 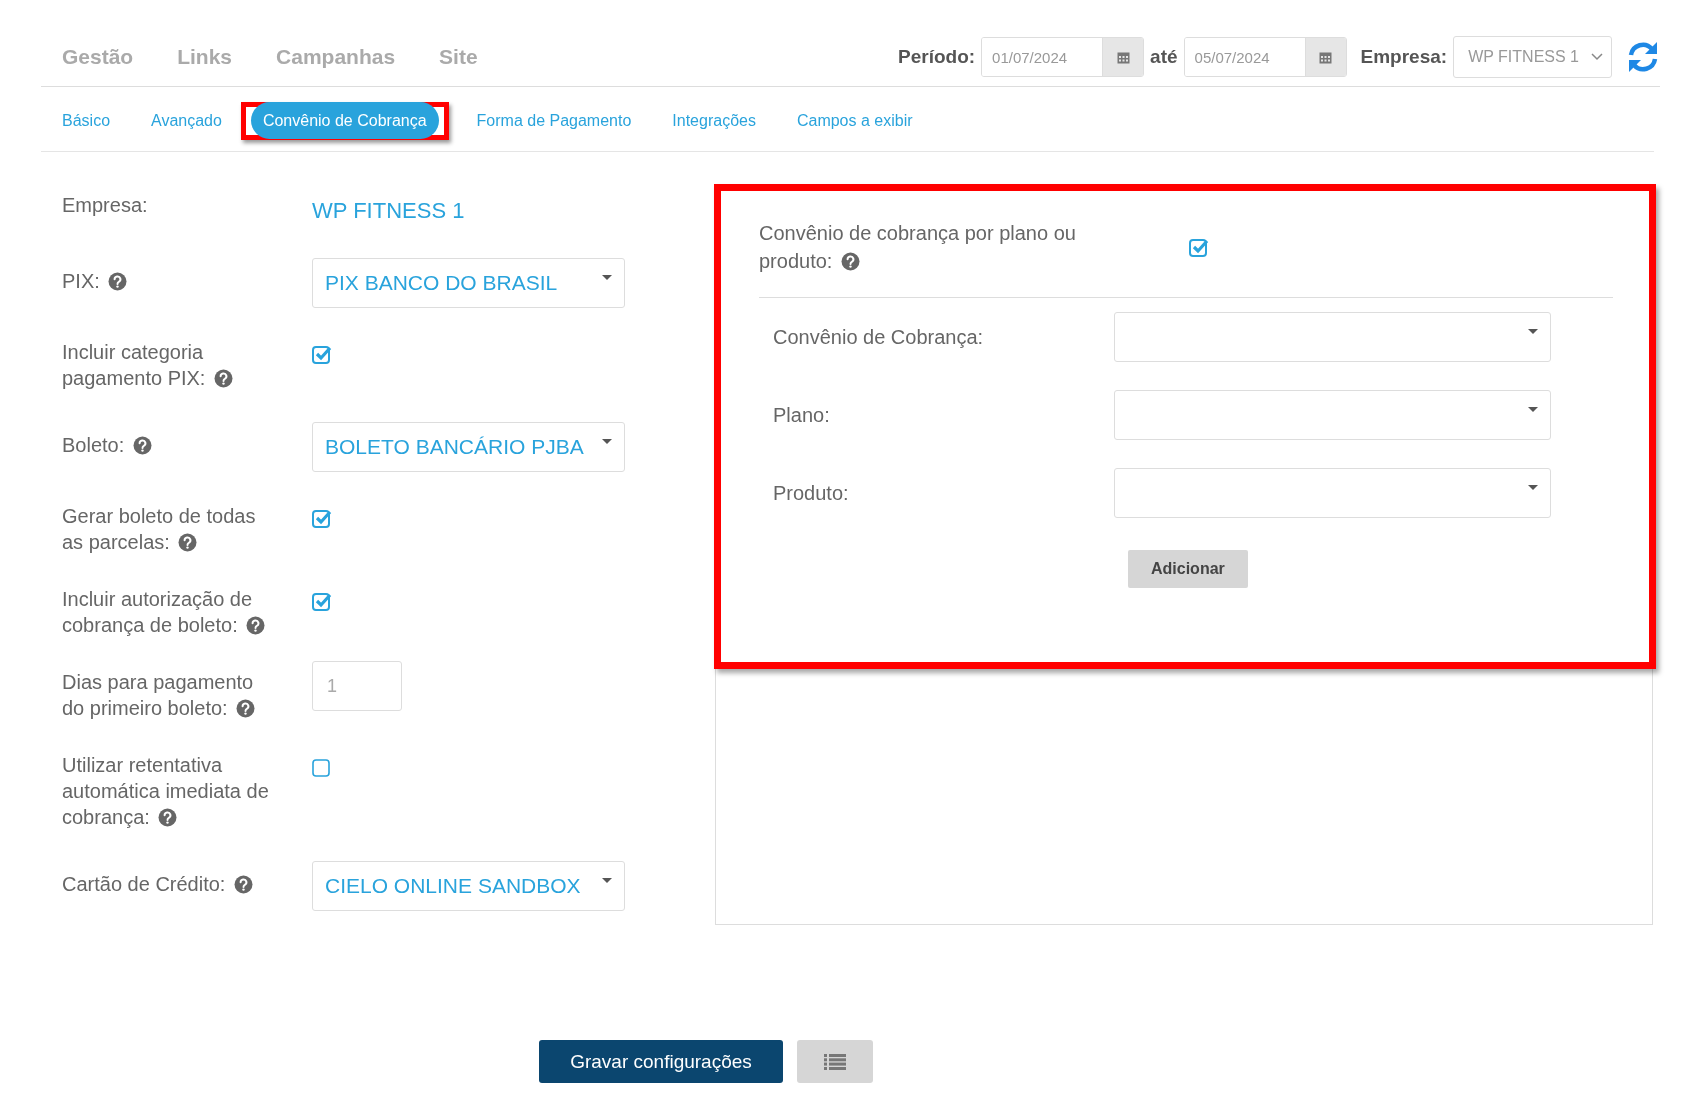 What do you see at coordinates (811, 493) in the screenshot?
I see `field-label: Produto:` at bounding box center [811, 493].